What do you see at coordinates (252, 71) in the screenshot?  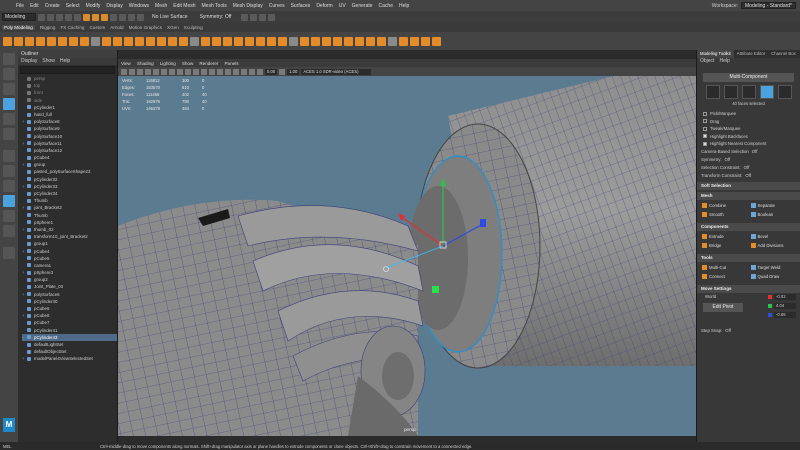 I see `backface-icon` at bounding box center [252, 71].